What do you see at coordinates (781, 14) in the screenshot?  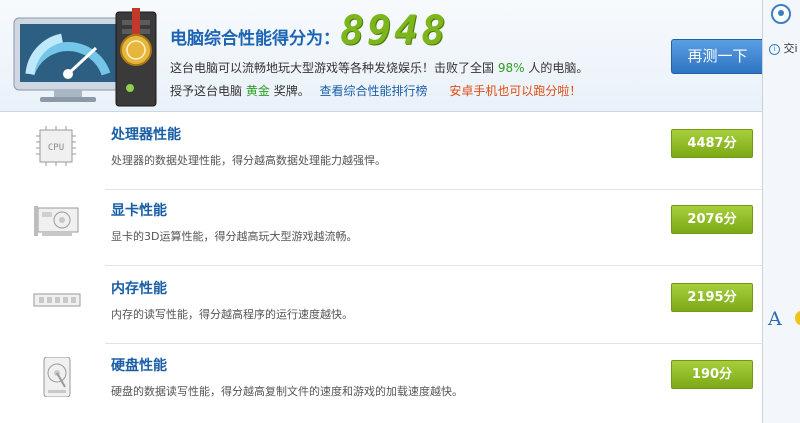 I see `avatar-icon` at bounding box center [781, 14].